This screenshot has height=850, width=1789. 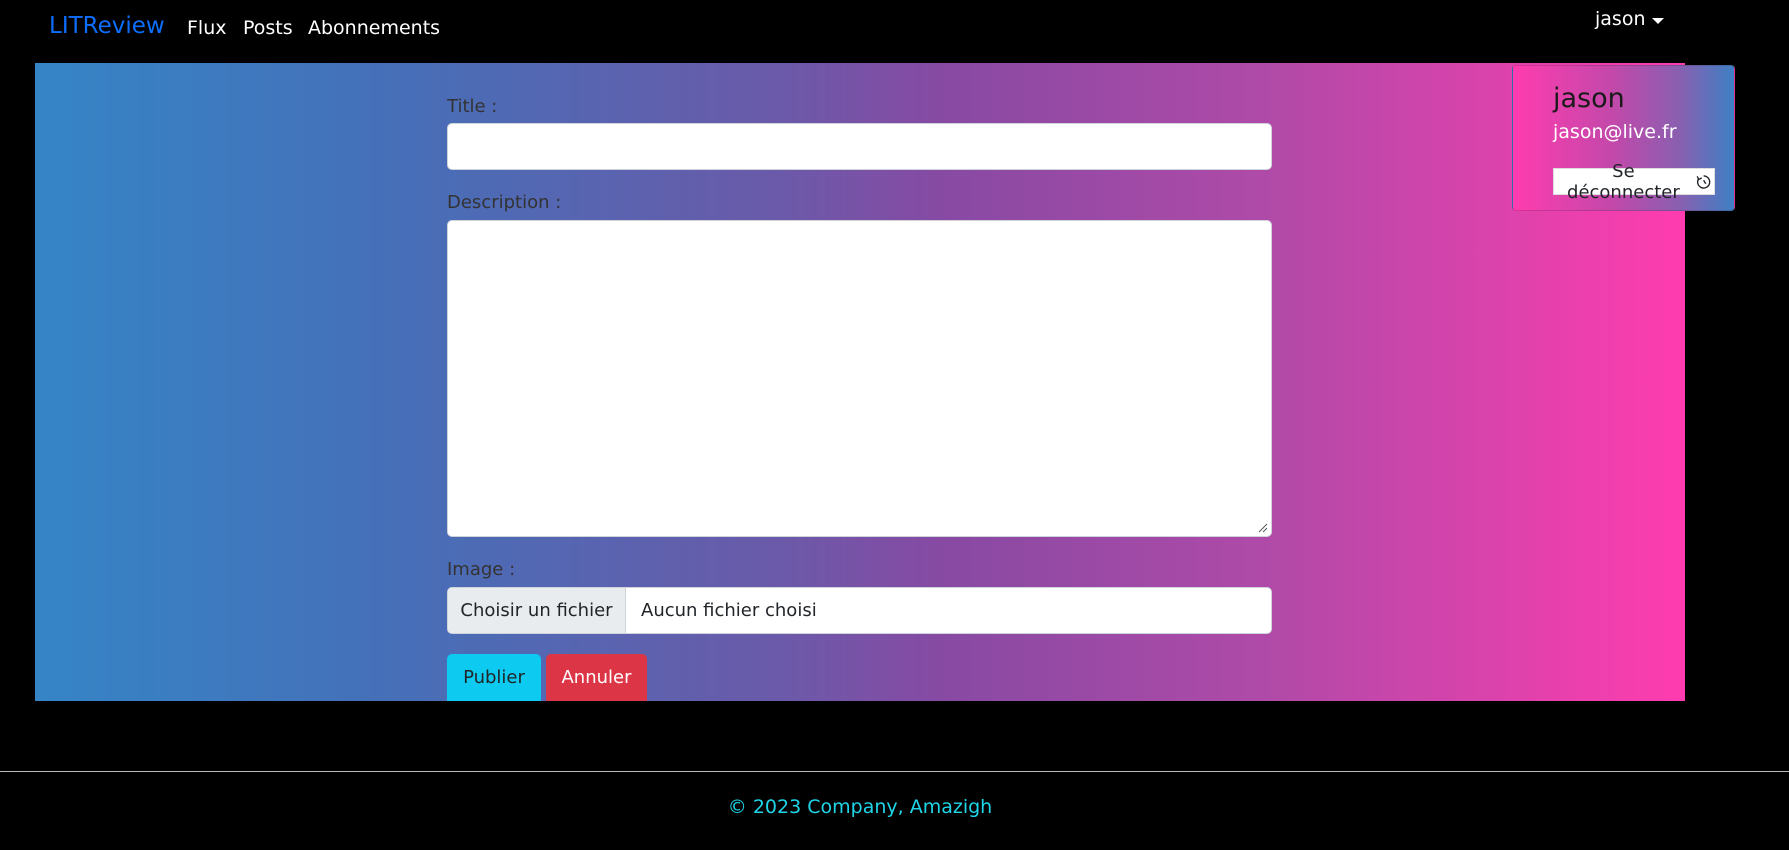 What do you see at coordinates (374, 28) in the screenshot?
I see `nav-link-abonnements: Abonnements` at bounding box center [374, 28].